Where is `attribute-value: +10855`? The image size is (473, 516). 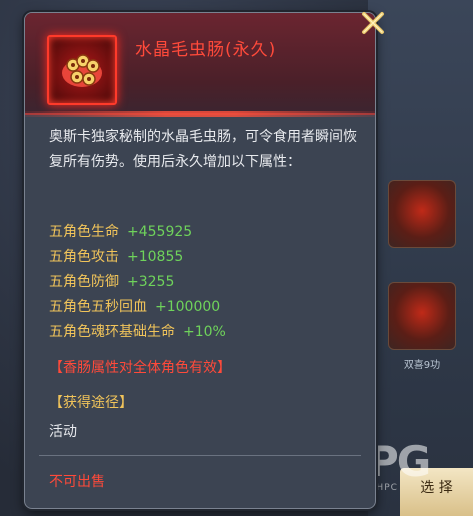
attribute-value: +10855 is located at coordinates (155, 257).